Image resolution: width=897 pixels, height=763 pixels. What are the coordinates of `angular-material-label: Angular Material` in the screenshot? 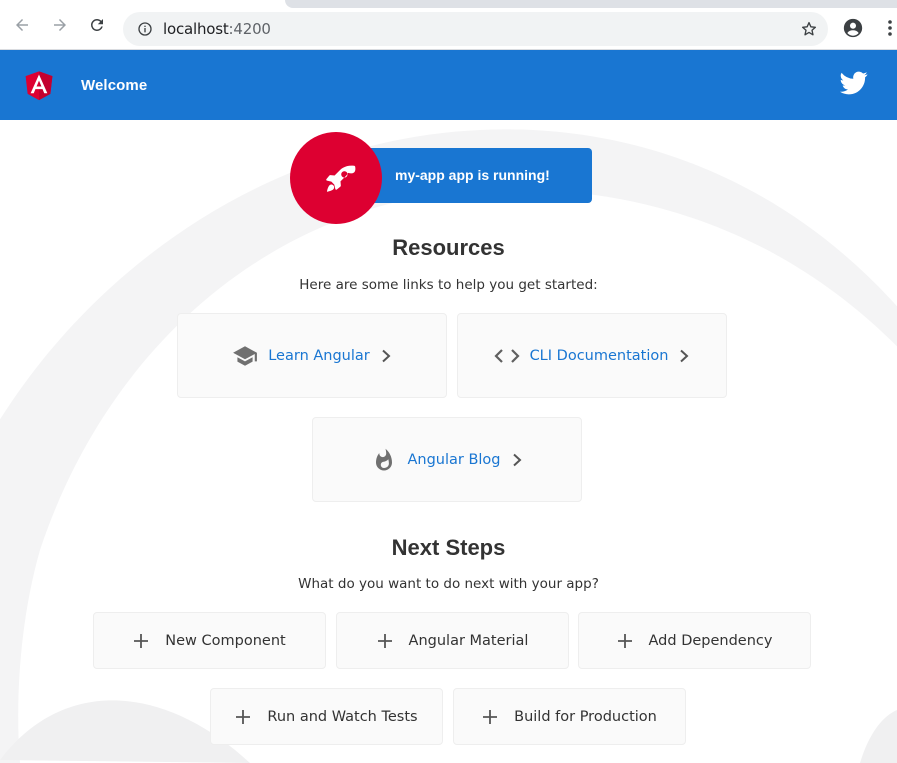 It's located at (468, 640).